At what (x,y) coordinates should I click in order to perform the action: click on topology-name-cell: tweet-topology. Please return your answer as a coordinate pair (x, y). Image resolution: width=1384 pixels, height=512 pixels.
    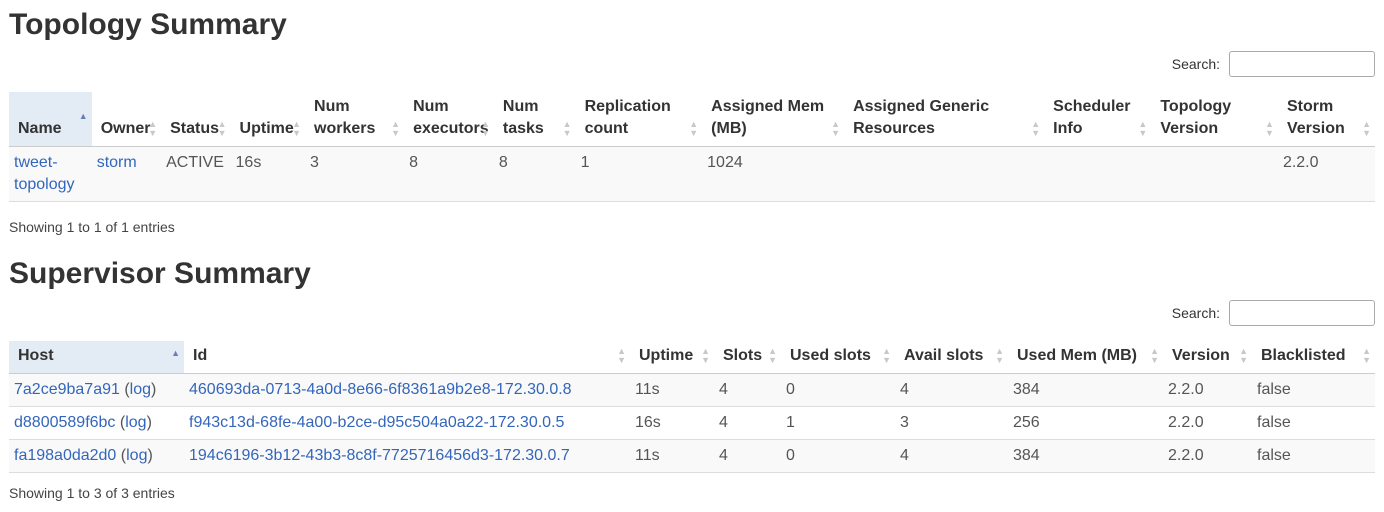
    Looking at the image, I should click on (50, 174).